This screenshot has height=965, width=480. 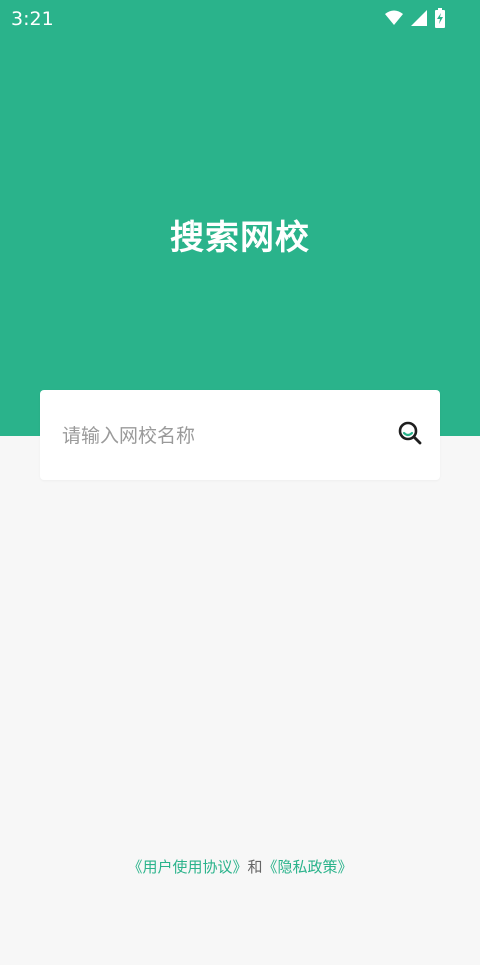 What do you see at coordinates (217, 436) in the screenshot?
I see `school-search-input` at bounding box center [217, 436].